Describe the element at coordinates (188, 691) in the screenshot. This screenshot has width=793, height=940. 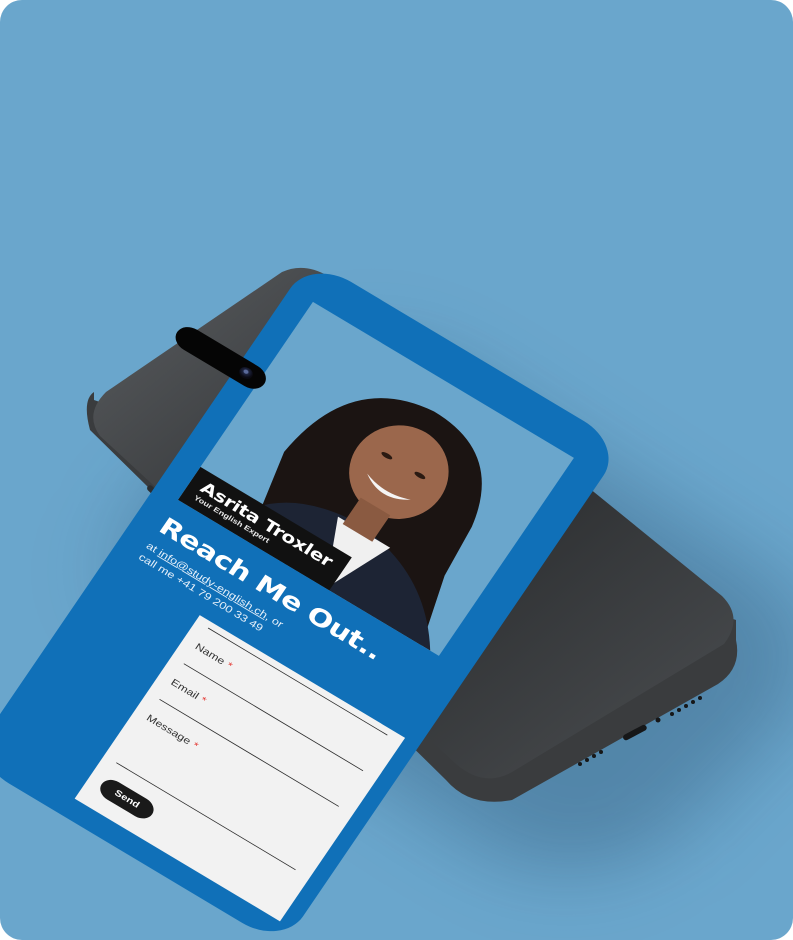
I see `email-field-label: Email*` at that location.